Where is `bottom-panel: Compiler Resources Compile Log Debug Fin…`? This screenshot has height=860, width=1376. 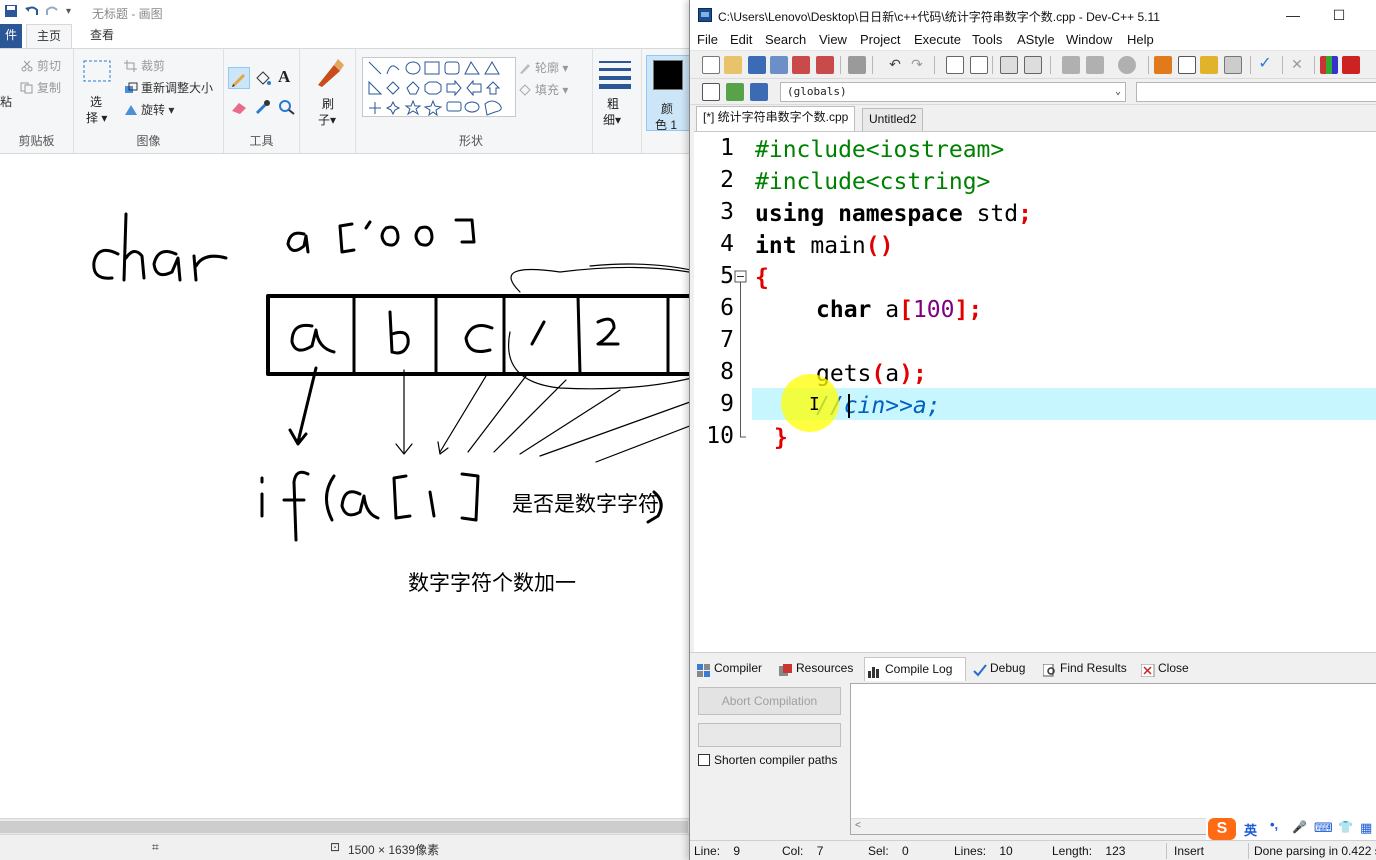
bottom-panel: Compiler Resources Compile Log Debug Fin… is located at coordinates (1033, 746).